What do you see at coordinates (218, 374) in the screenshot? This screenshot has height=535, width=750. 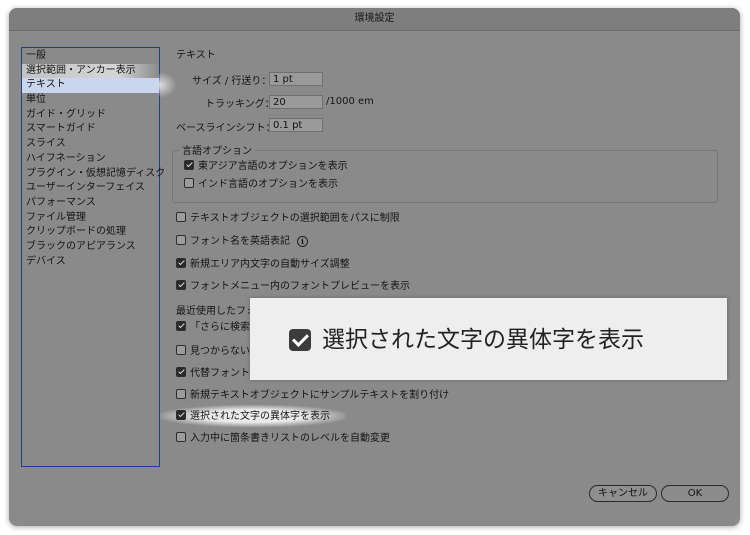 I see `substitute-font-option: 代替フォントを` at bounding box center [218, 374].